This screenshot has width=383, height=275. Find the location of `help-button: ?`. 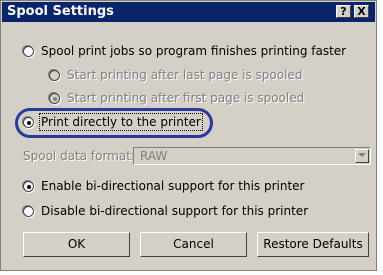

help-button: ? is located at coordinates (343, 11).